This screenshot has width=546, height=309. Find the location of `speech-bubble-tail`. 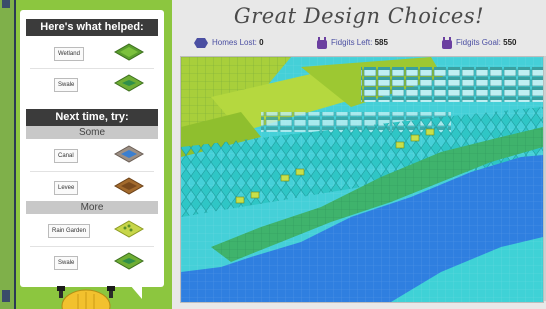

speech-bubble-tail is located at coordinates (136, 292).